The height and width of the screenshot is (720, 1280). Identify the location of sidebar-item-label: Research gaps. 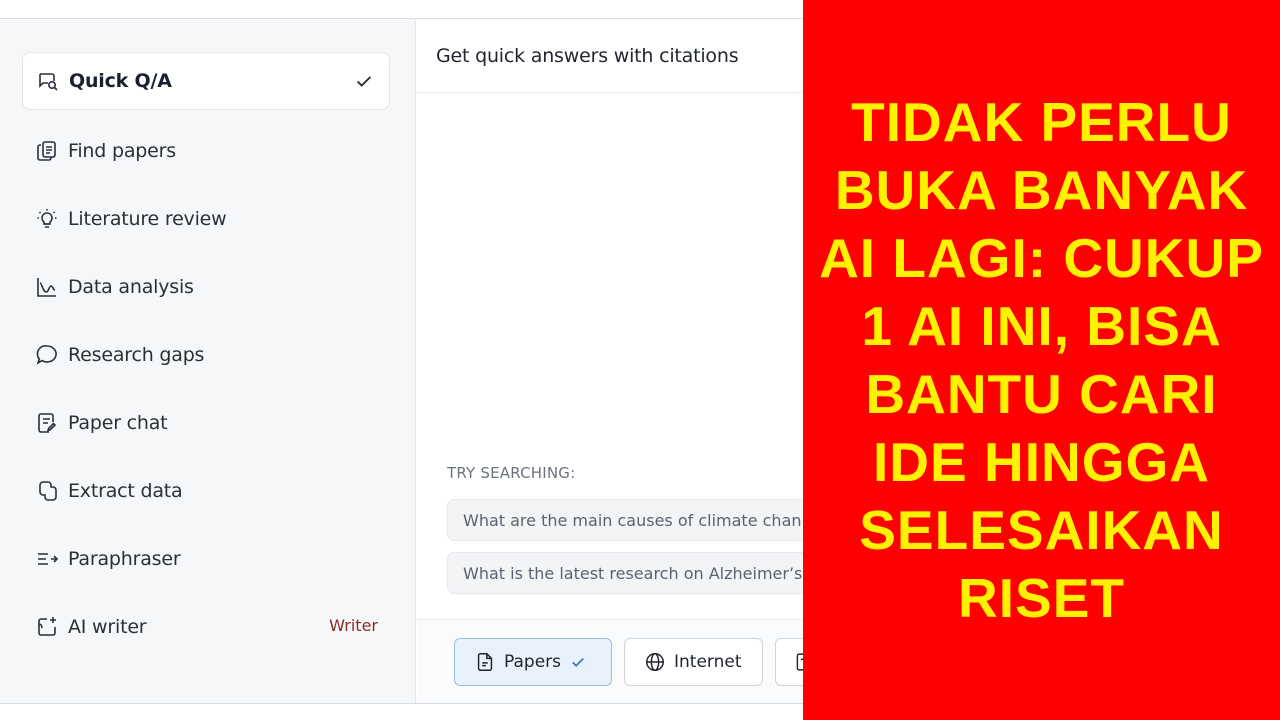
(136, 355).